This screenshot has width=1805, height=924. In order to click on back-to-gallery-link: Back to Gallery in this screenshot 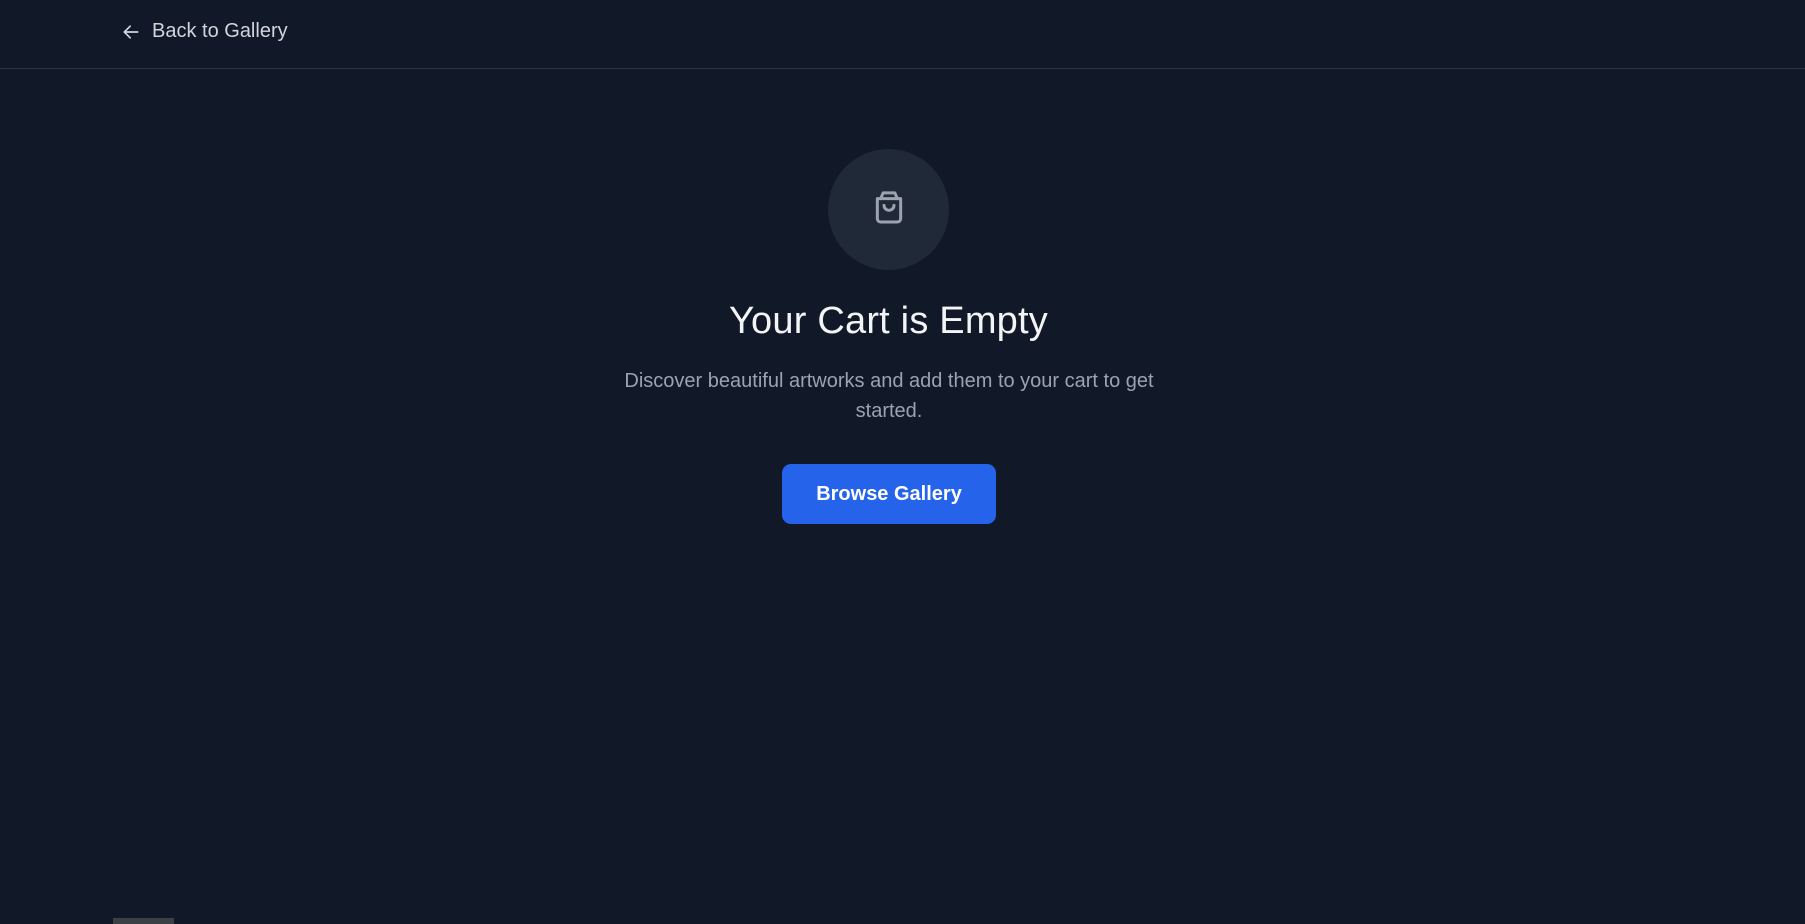, I will do `click(204, 31)`.